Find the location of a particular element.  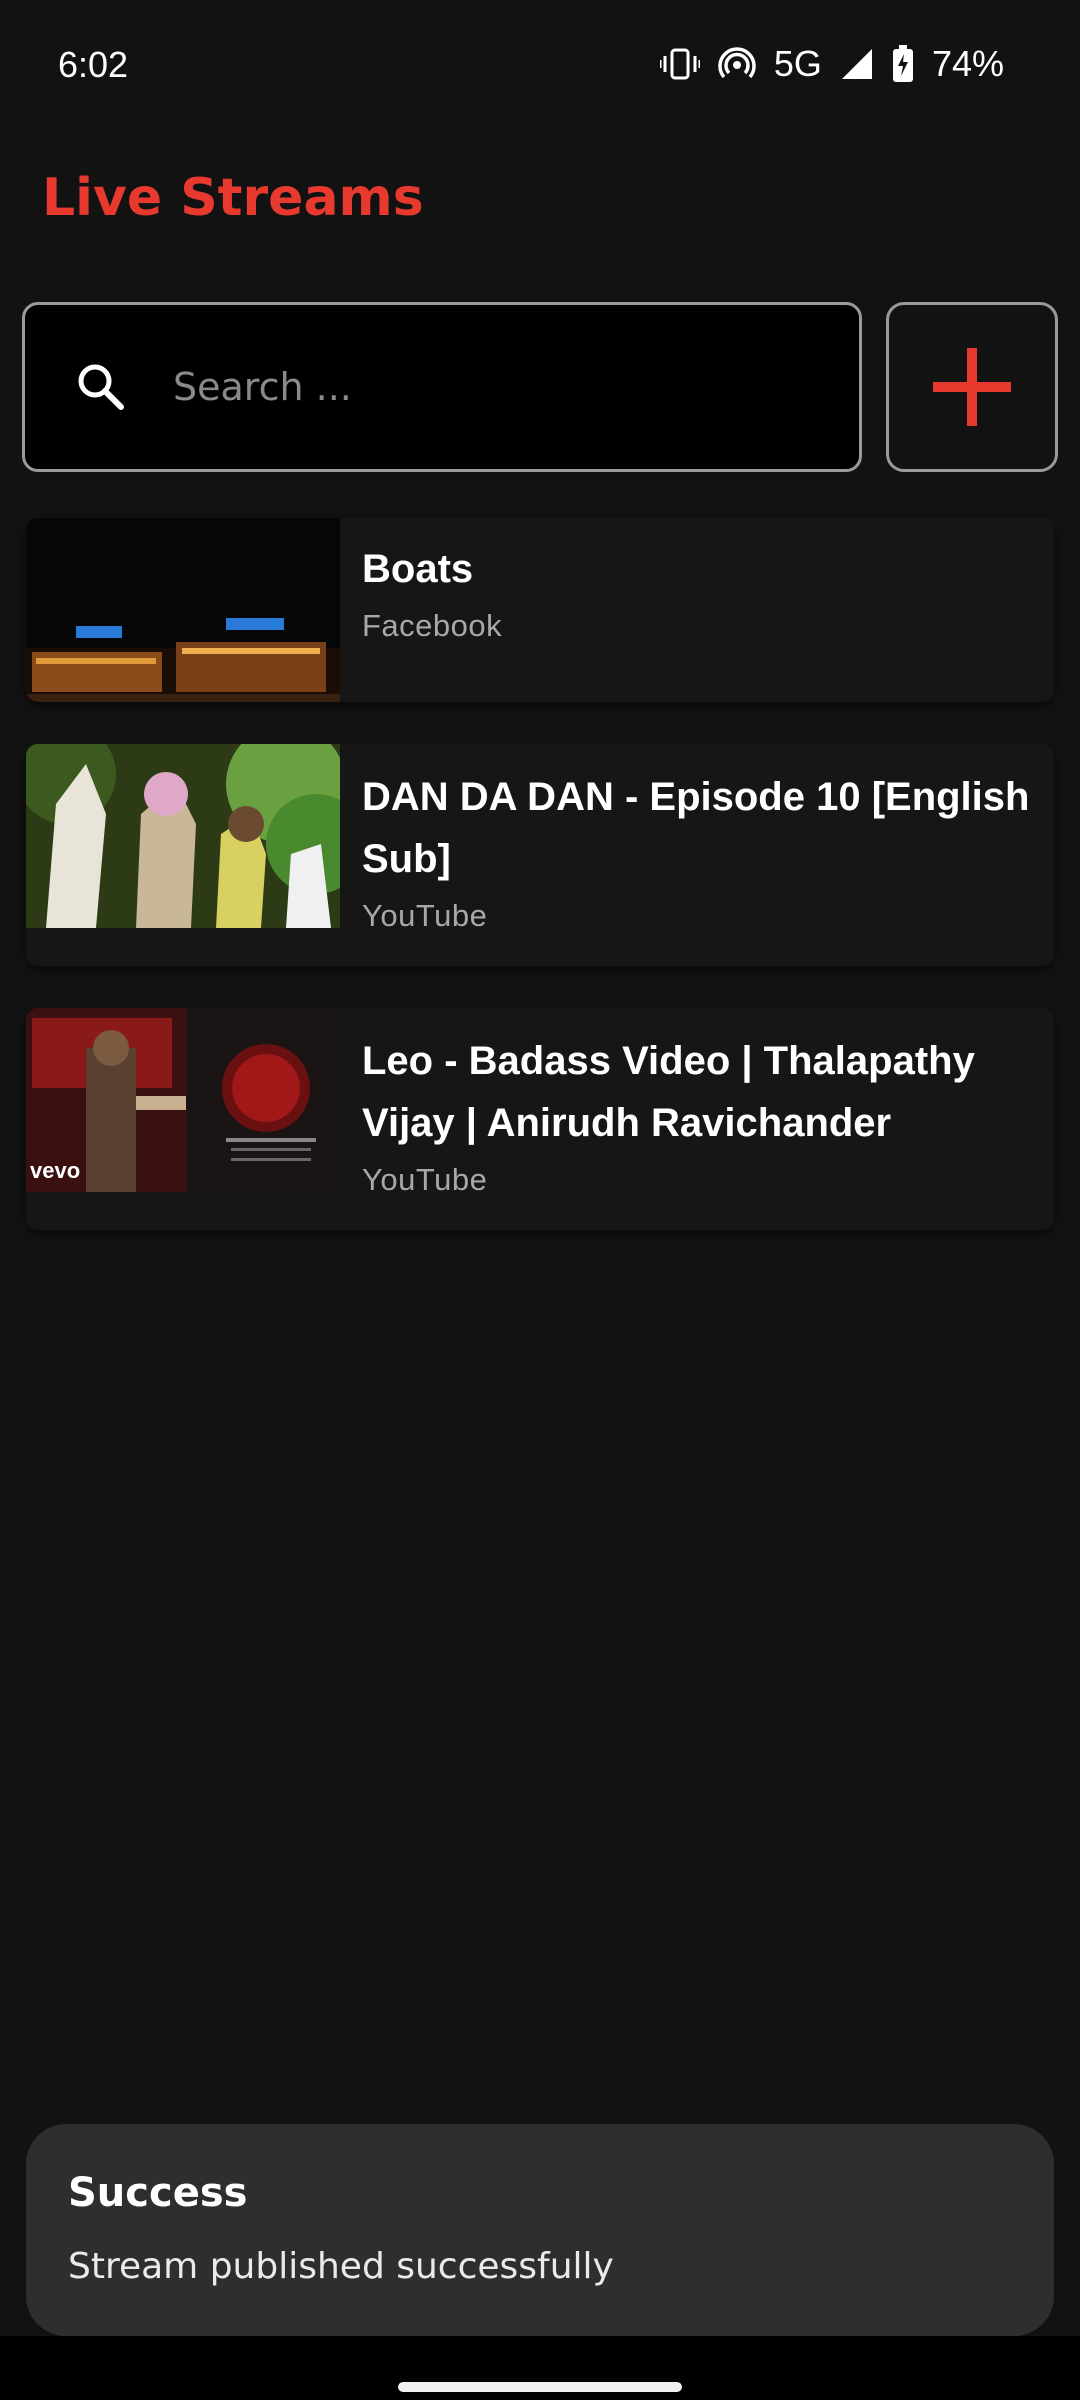

stream-title: Boats is located at coordinates (418, 569).